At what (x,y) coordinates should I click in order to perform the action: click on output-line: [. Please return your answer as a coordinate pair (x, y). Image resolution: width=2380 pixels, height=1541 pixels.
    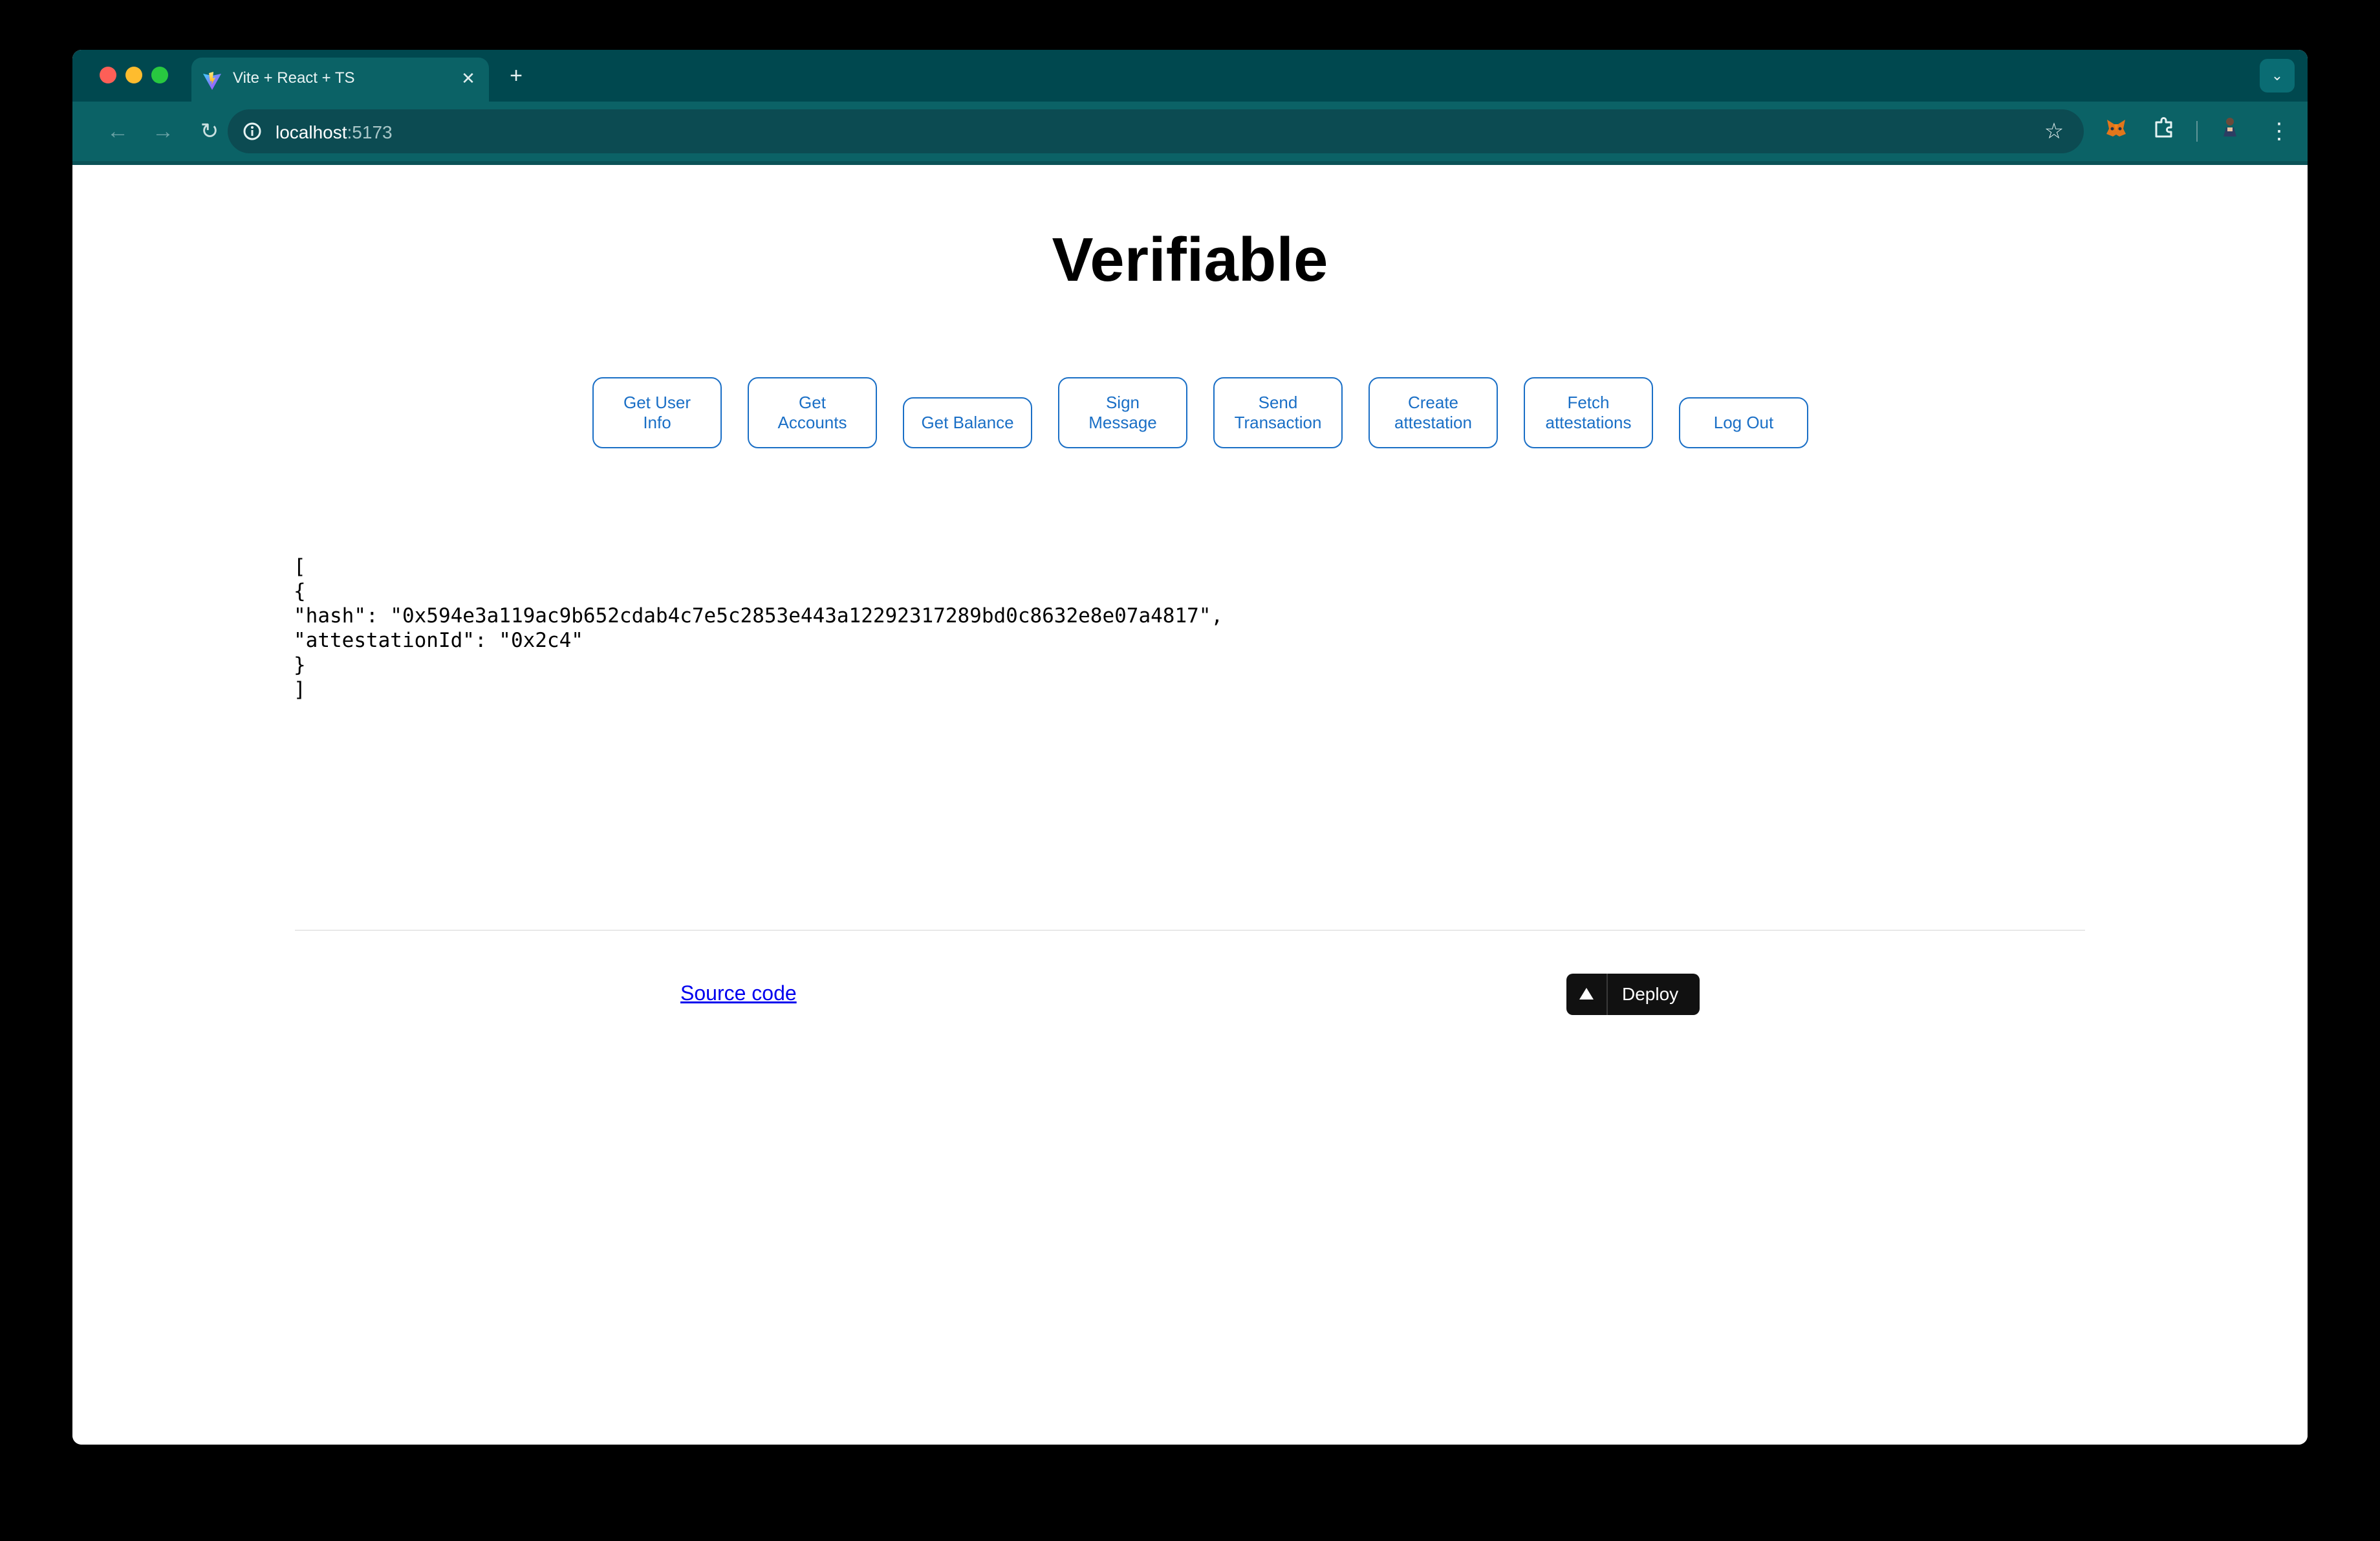
    Looking at the image, I should click on (300, 566).